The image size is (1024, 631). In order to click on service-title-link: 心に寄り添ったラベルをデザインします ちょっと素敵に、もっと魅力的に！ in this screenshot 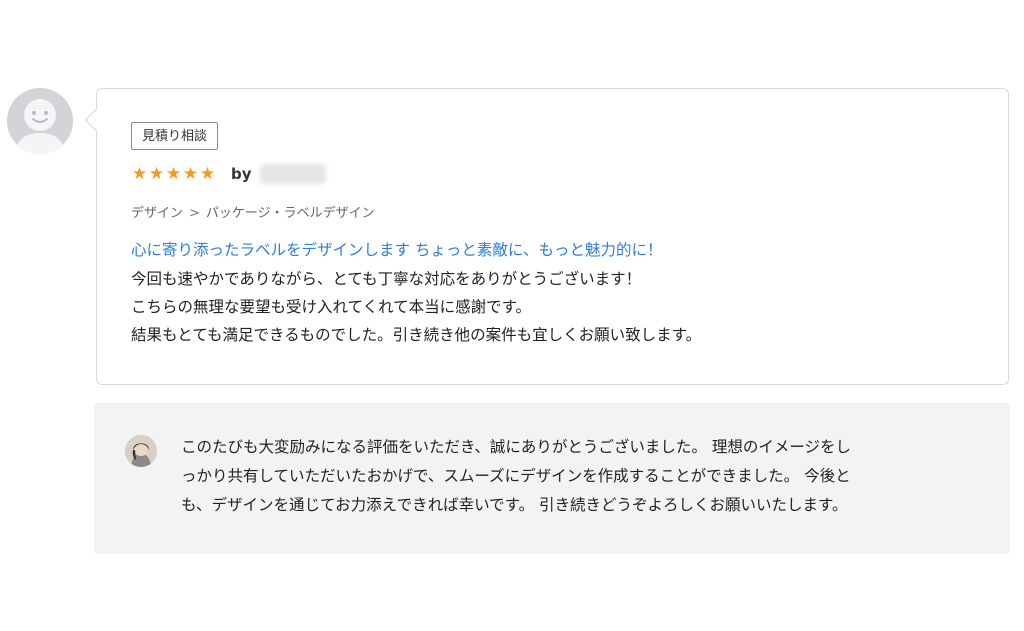, I will do `click(396, 249)`.